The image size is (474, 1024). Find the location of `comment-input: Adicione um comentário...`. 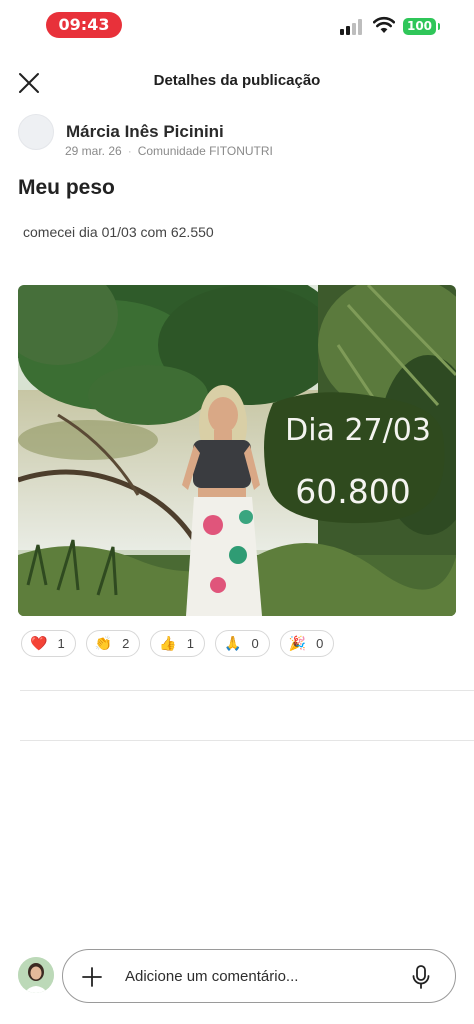

comment-input: Adicione um comentário... is located at coordinates (259, 976).